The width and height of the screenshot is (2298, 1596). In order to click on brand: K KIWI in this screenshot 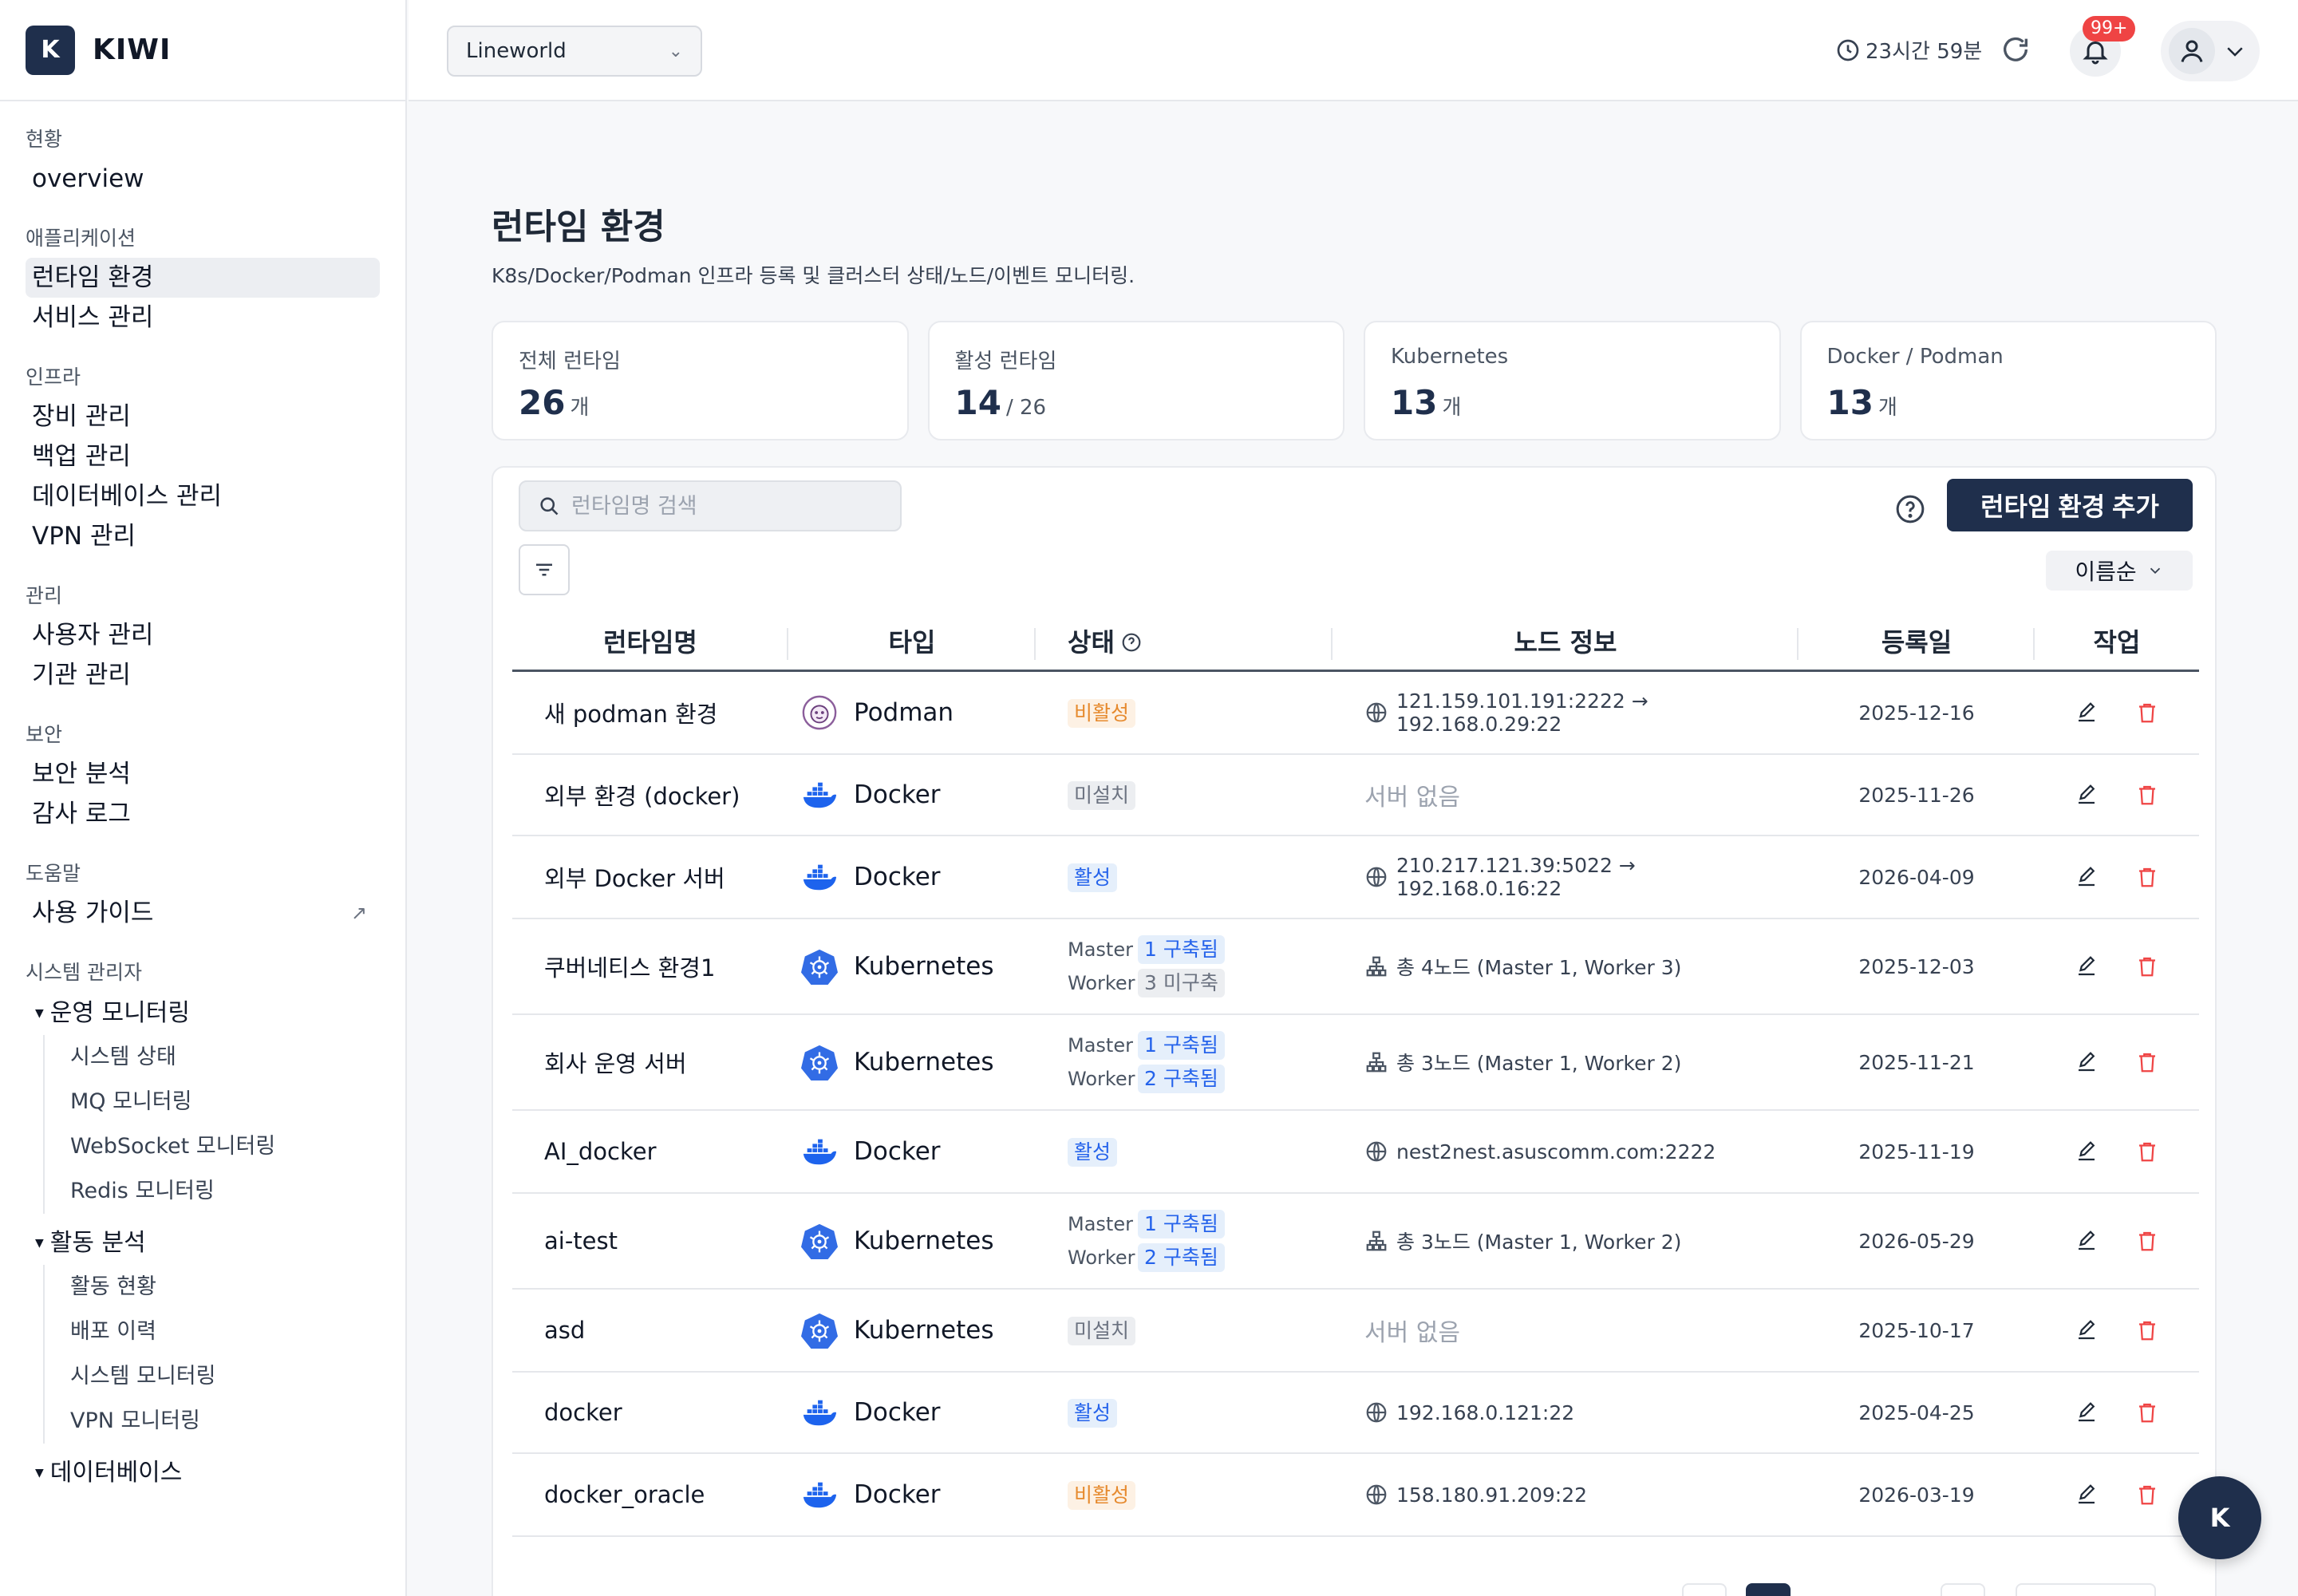, I will do `click(203, 50)`.